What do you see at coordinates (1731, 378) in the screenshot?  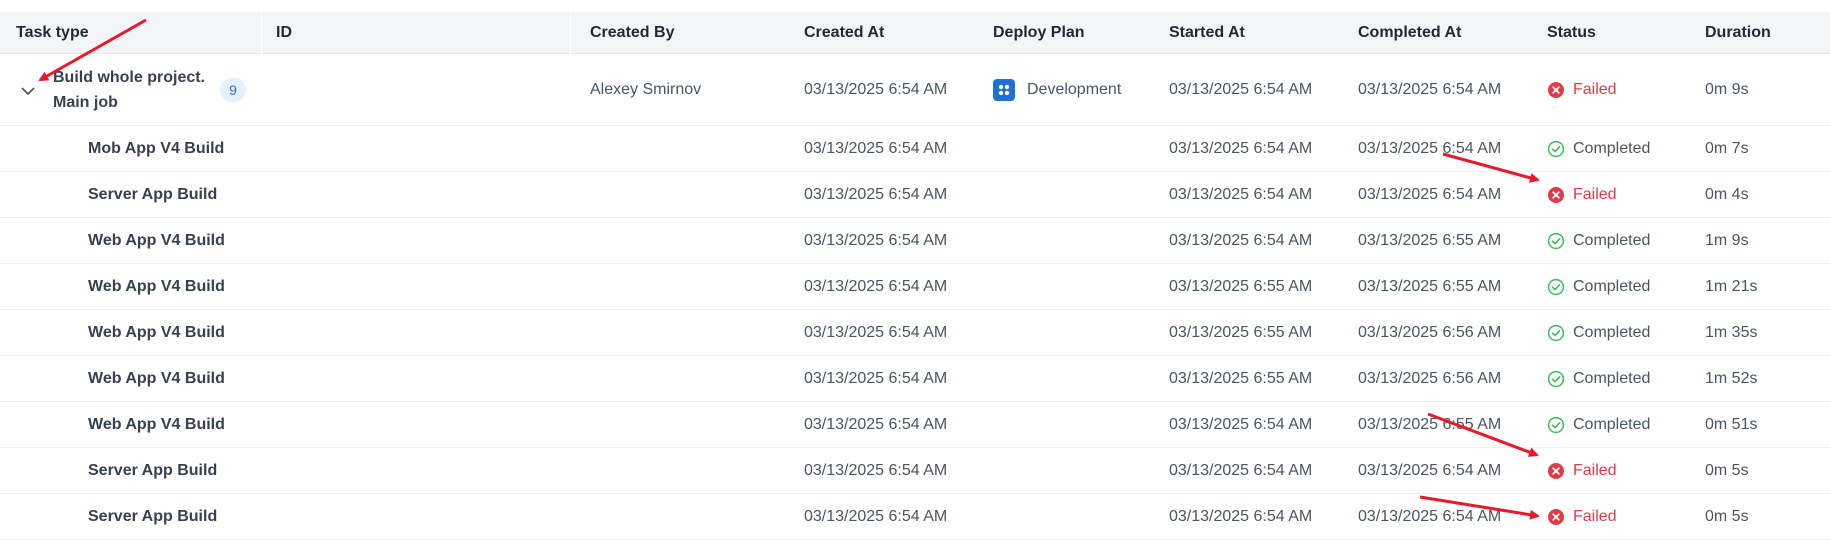 I see `duration-cell: 1m 52s` at bounding box center [1731, 378].